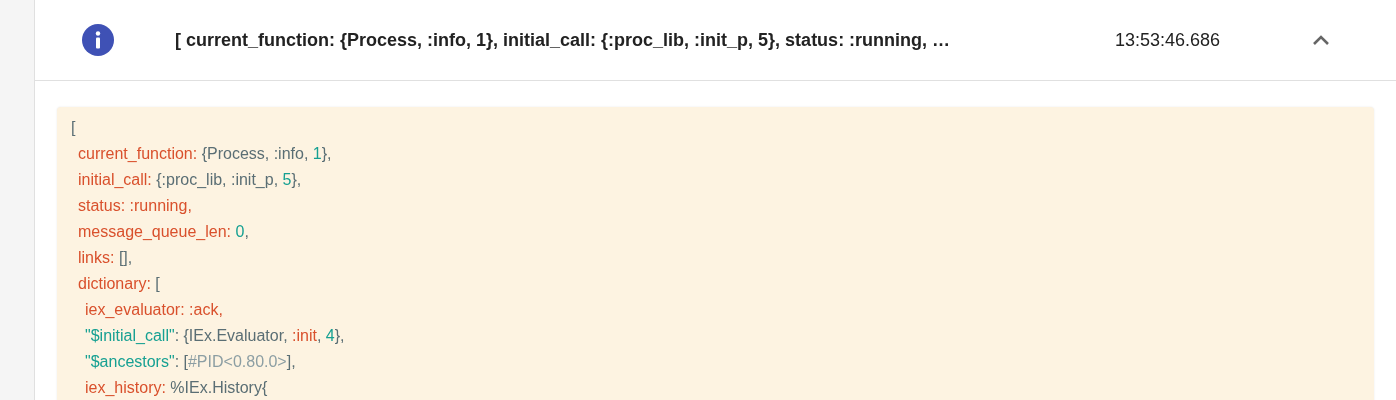 The height and width of the screenshot is (400, 1396). Describe the element at coordinates (98, 40) in the screenshot. I see `info-icon` at that location.